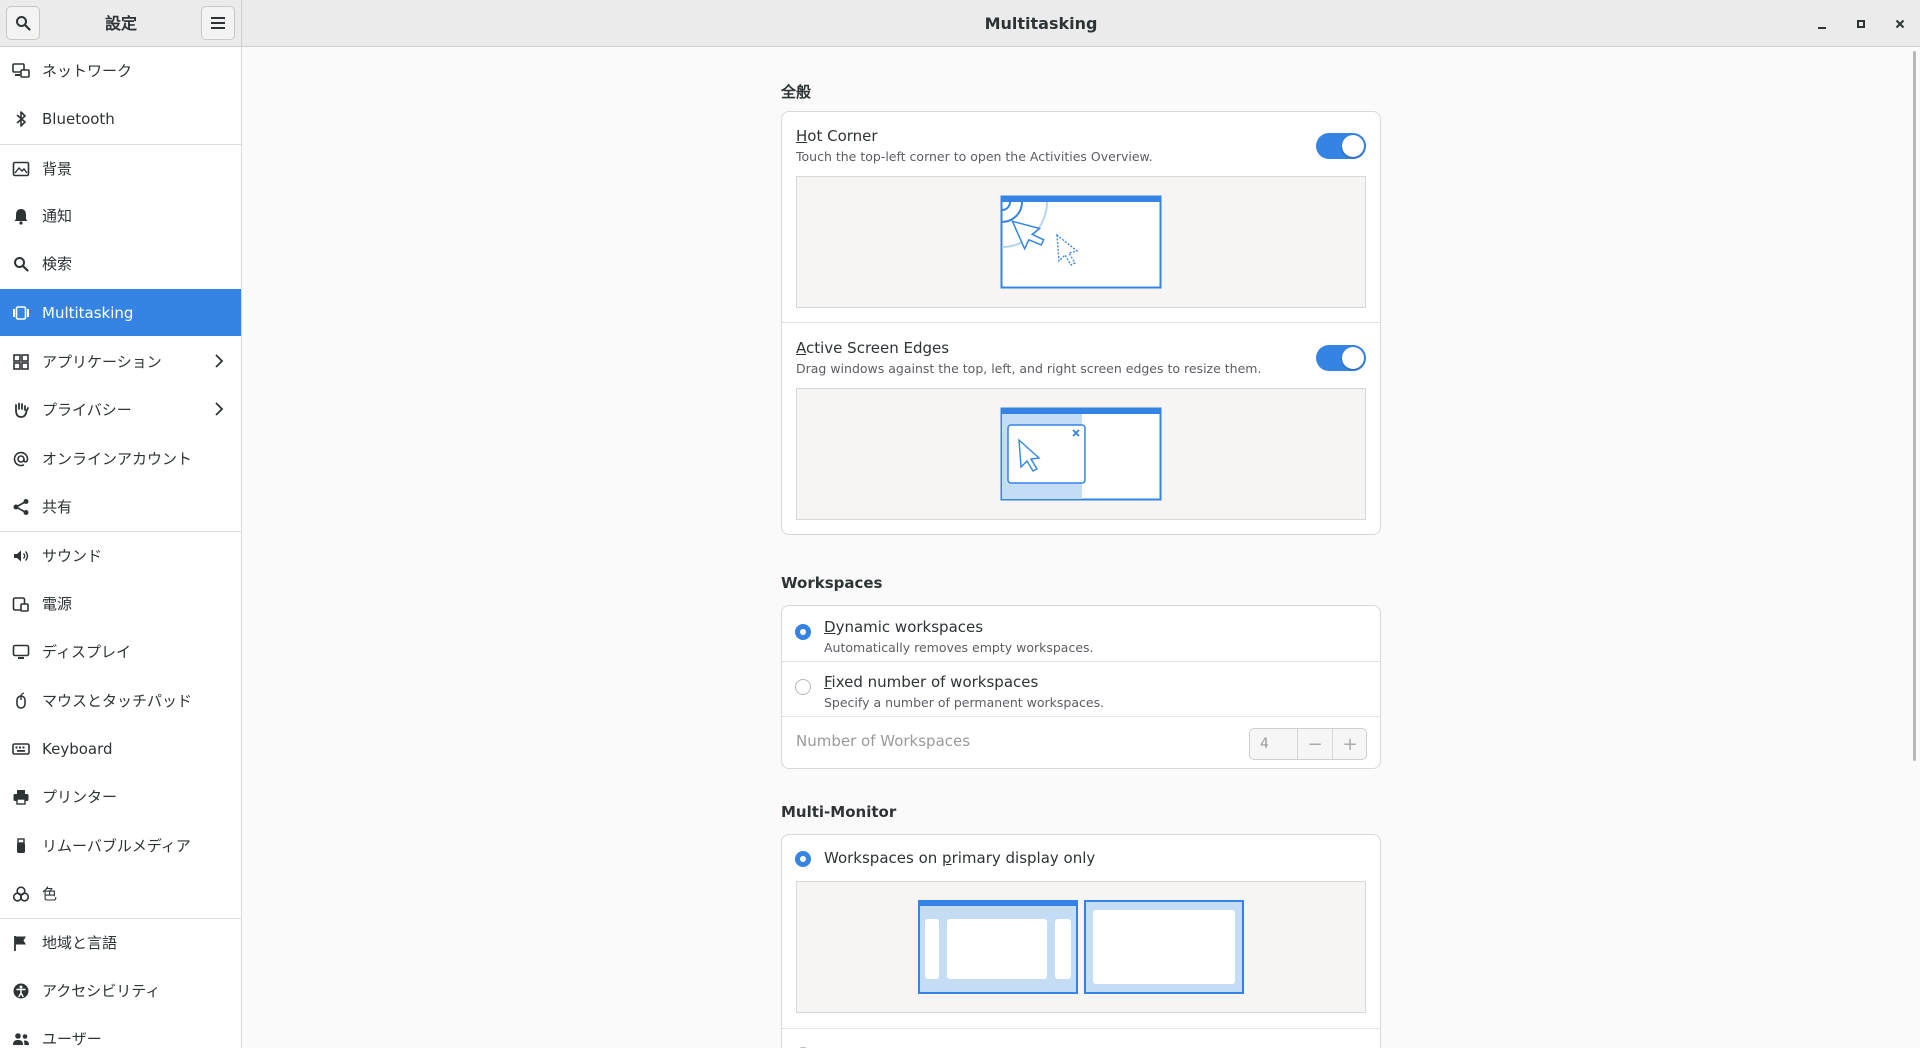  What do you see at coordinates (78, 118) in the screenshot?
I see `sidebar-item-label: Bluetooth` at bounding box center [78, 118].